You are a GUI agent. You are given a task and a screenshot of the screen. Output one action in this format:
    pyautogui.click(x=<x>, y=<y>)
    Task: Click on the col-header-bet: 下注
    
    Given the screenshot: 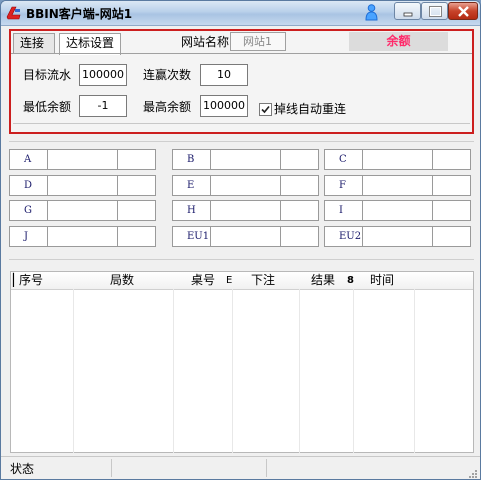 What is the action you would take?
    pyautogui.click(x=263, y=280)
    